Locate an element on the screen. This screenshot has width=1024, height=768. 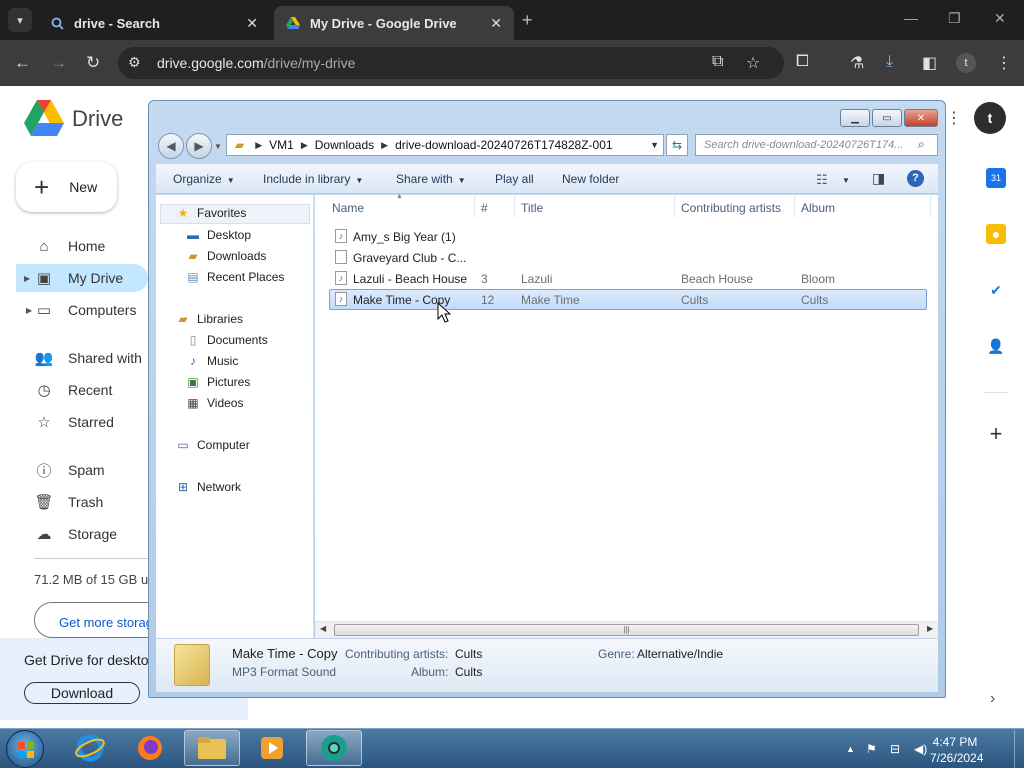
search-icon: ⌕ is located at coordinates (921, 144).